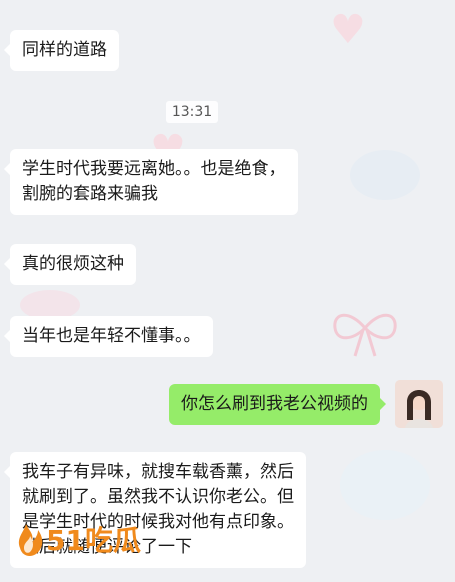 The height and width of the screenshot is (582, 455). What do you see at coordinates (73, 264) in the screenshot?
I see `message-line: 真的很烦这种` at bounding box center [73, 264].